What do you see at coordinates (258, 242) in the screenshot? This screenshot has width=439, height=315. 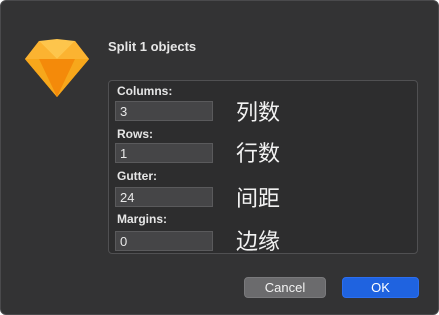 I see `margins-annotation: 边缘` at bounding box center [258, 242].